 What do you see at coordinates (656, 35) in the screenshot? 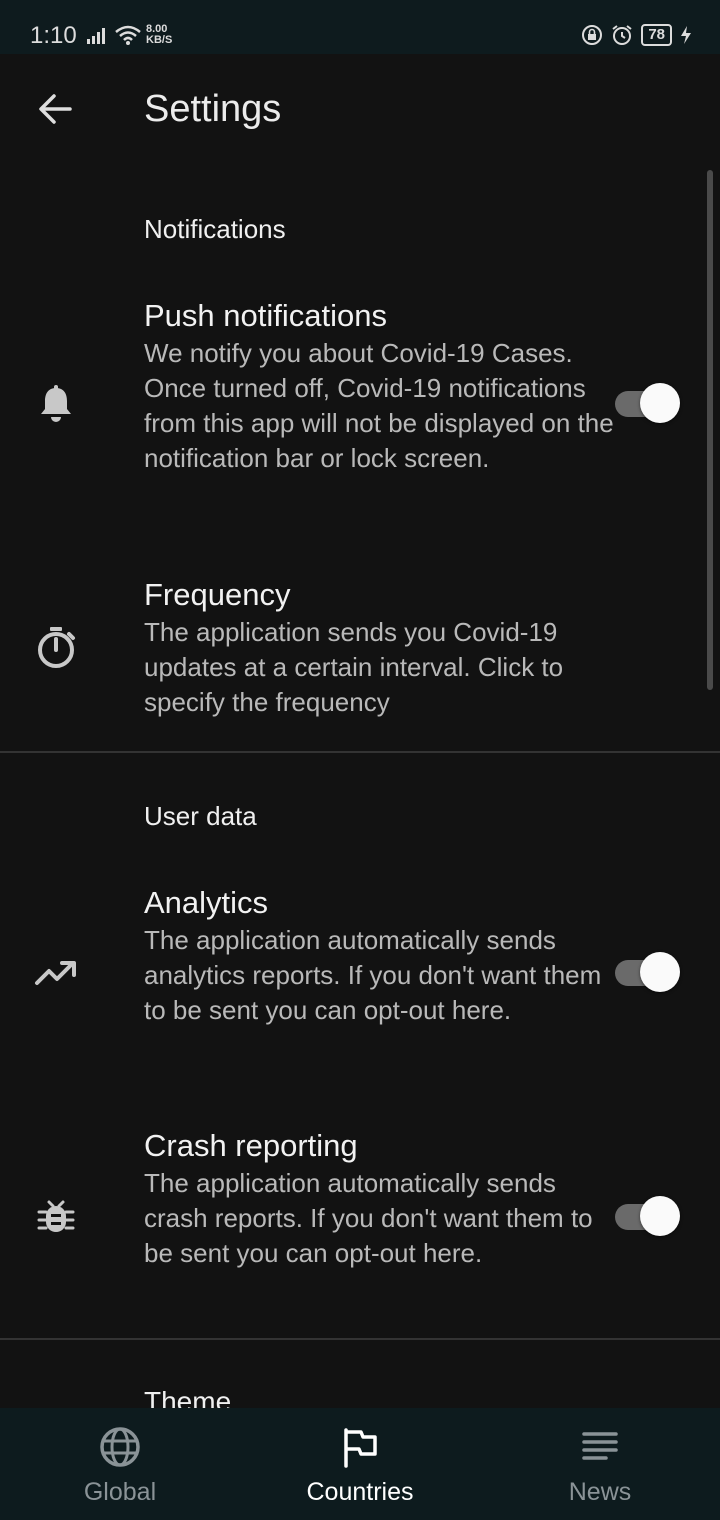
I see `battery-level: 78` at bounding box center [656, 35].